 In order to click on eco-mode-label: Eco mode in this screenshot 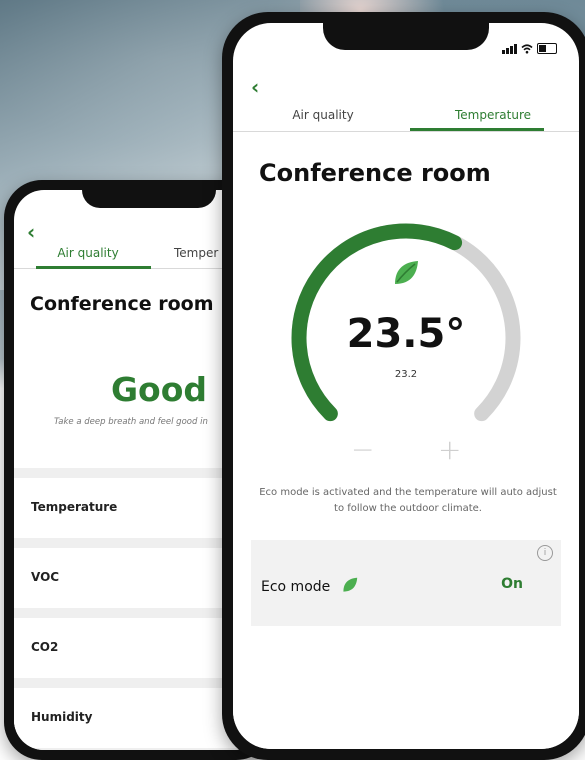, I will do `click(310, 585)`.